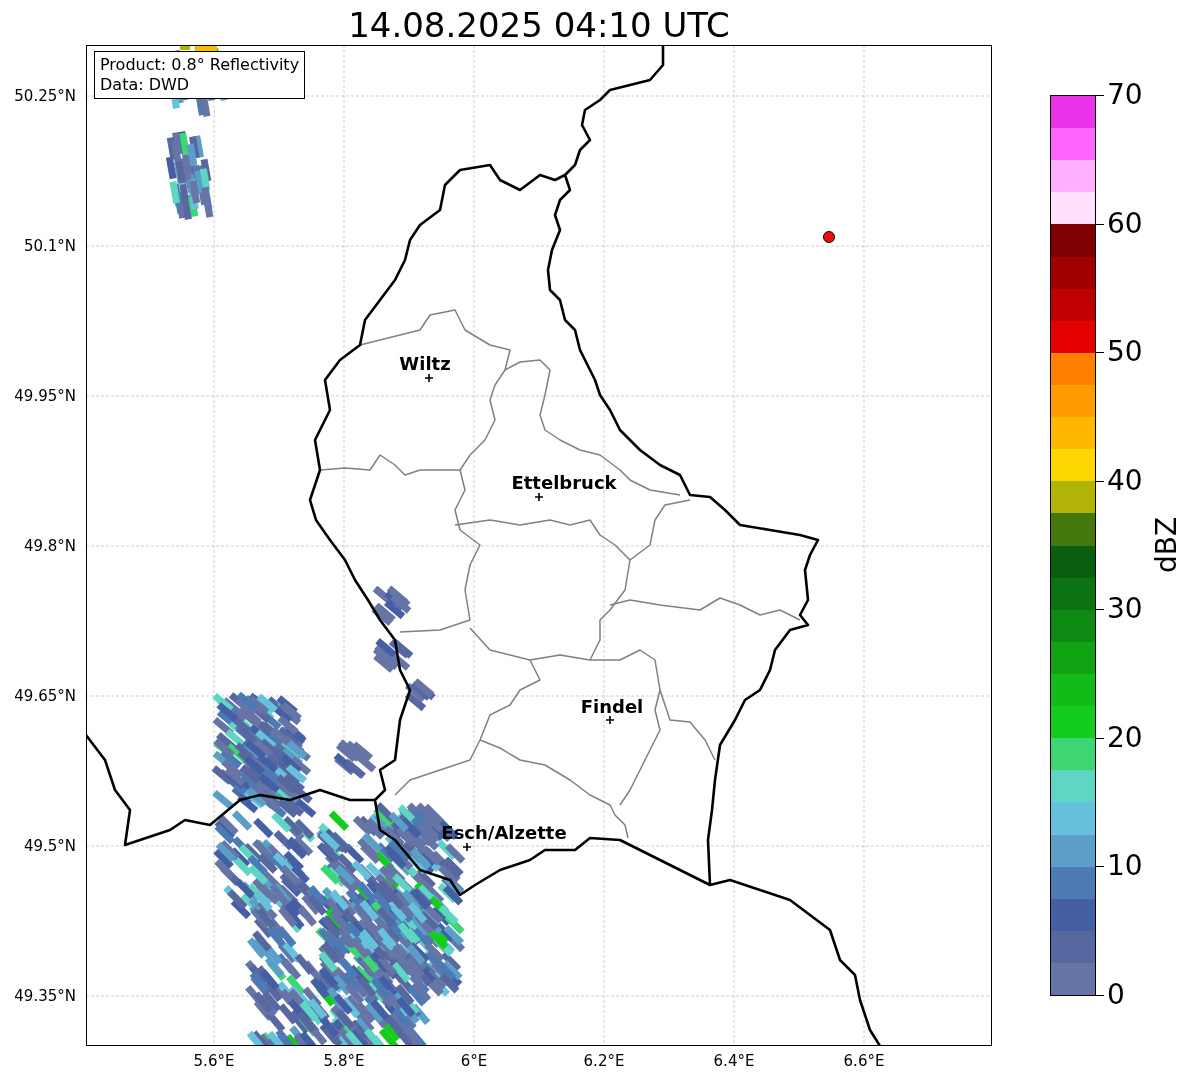 This screenshot has height=1081, width=1184. What do you see at coordinates (1125, 480) in the screenshot?
I see `colorbar-tick-label: 40` at bounding box center [1125, 480].